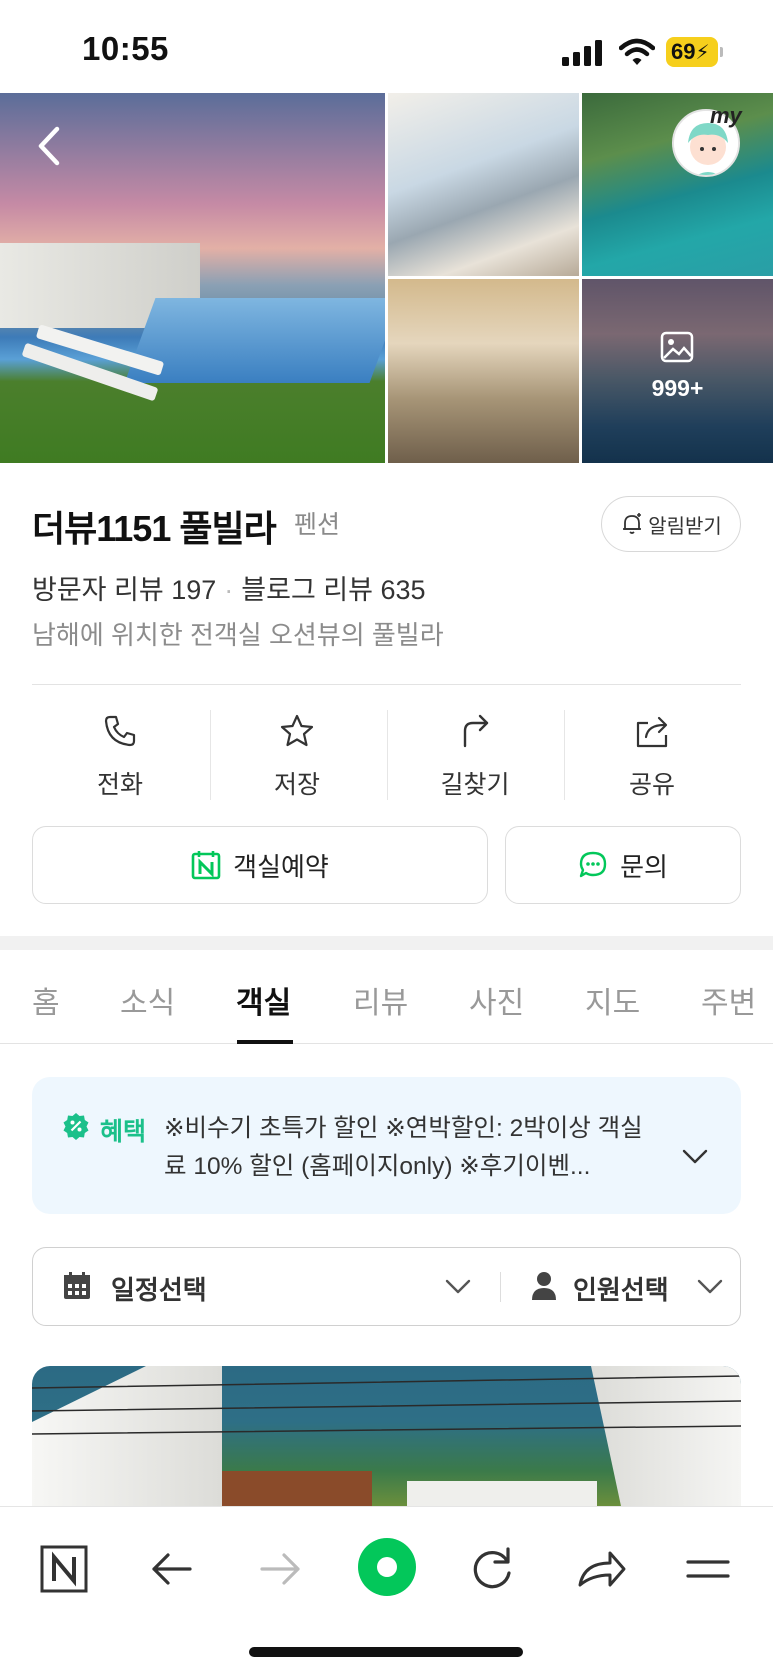 This screenshot has width=773, height=1673. Describe the element at coordinates (172, 1569) in the screenshot. I see `back-arrow-icon` at that location.